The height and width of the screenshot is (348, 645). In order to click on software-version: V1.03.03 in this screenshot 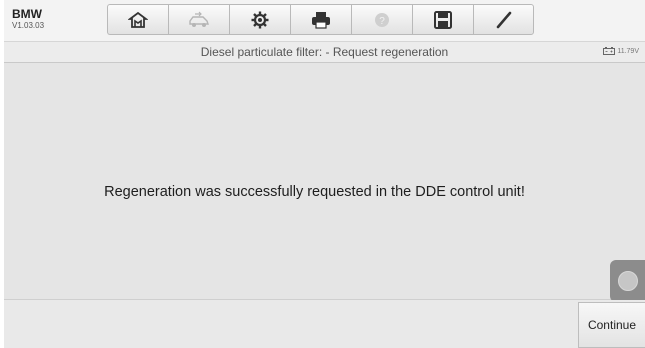, I will do `click(28, 25)`.